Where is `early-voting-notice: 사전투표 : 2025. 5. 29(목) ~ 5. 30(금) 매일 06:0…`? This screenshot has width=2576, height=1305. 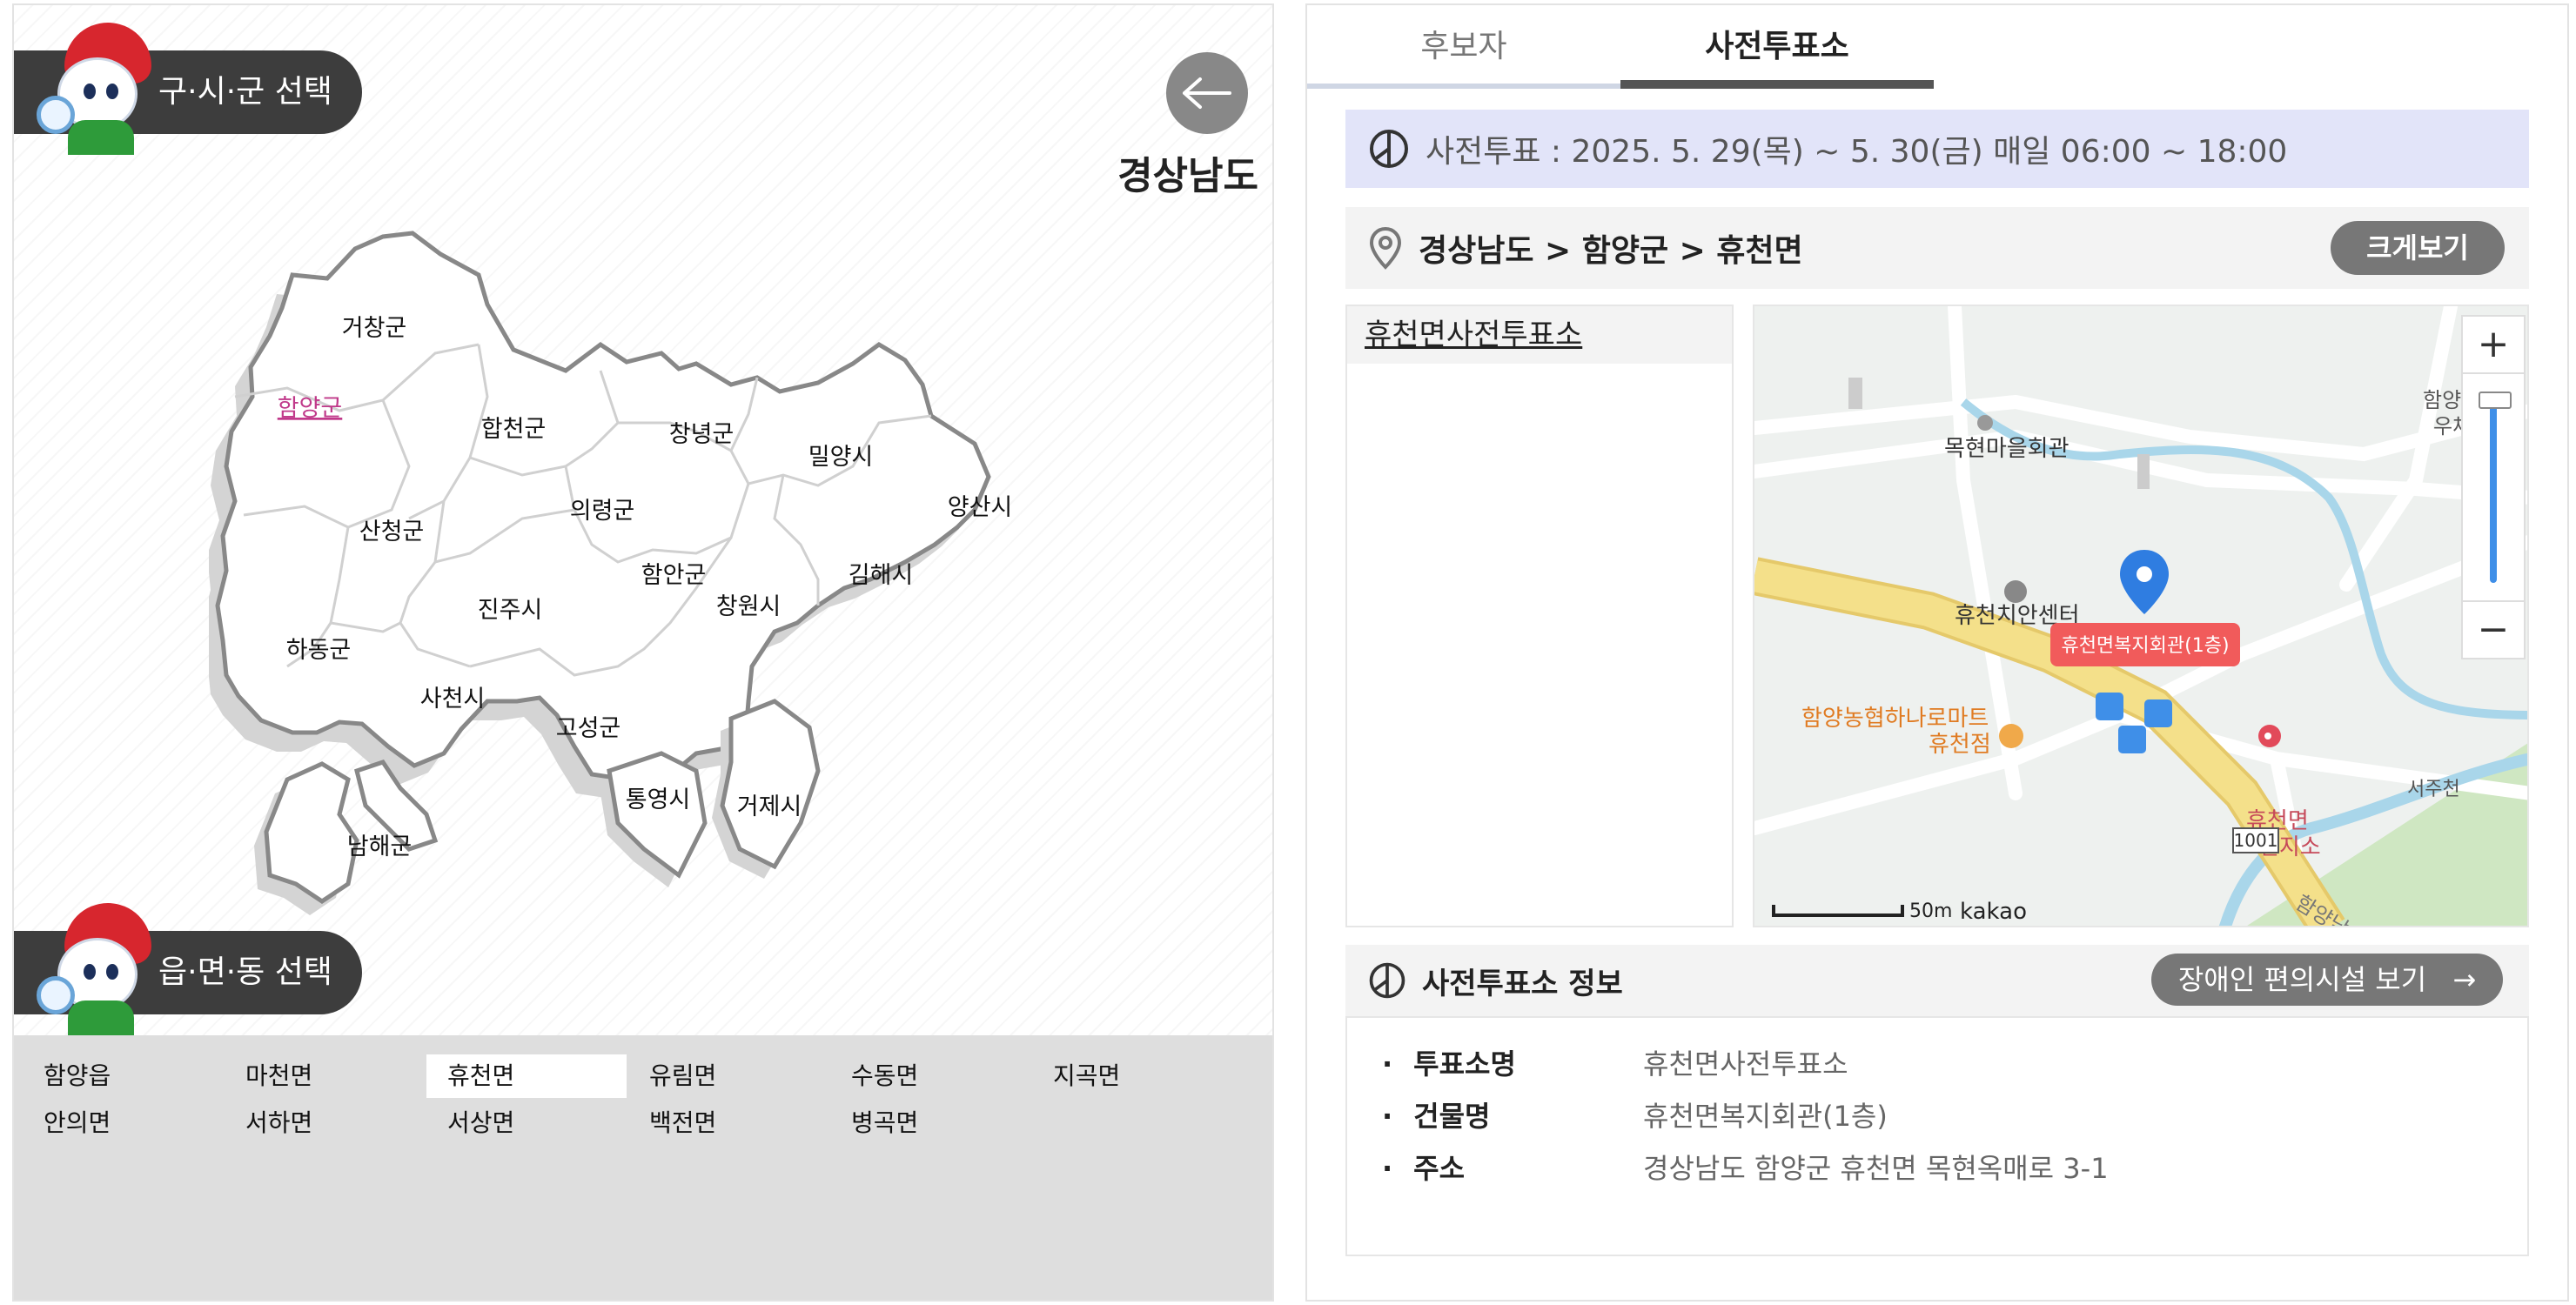
early-voting-notice: 사전투표 : 2025. 5. 29(목) ~ 5. 30(금) 매일 06:0… is located at coordinates (1937, 149).